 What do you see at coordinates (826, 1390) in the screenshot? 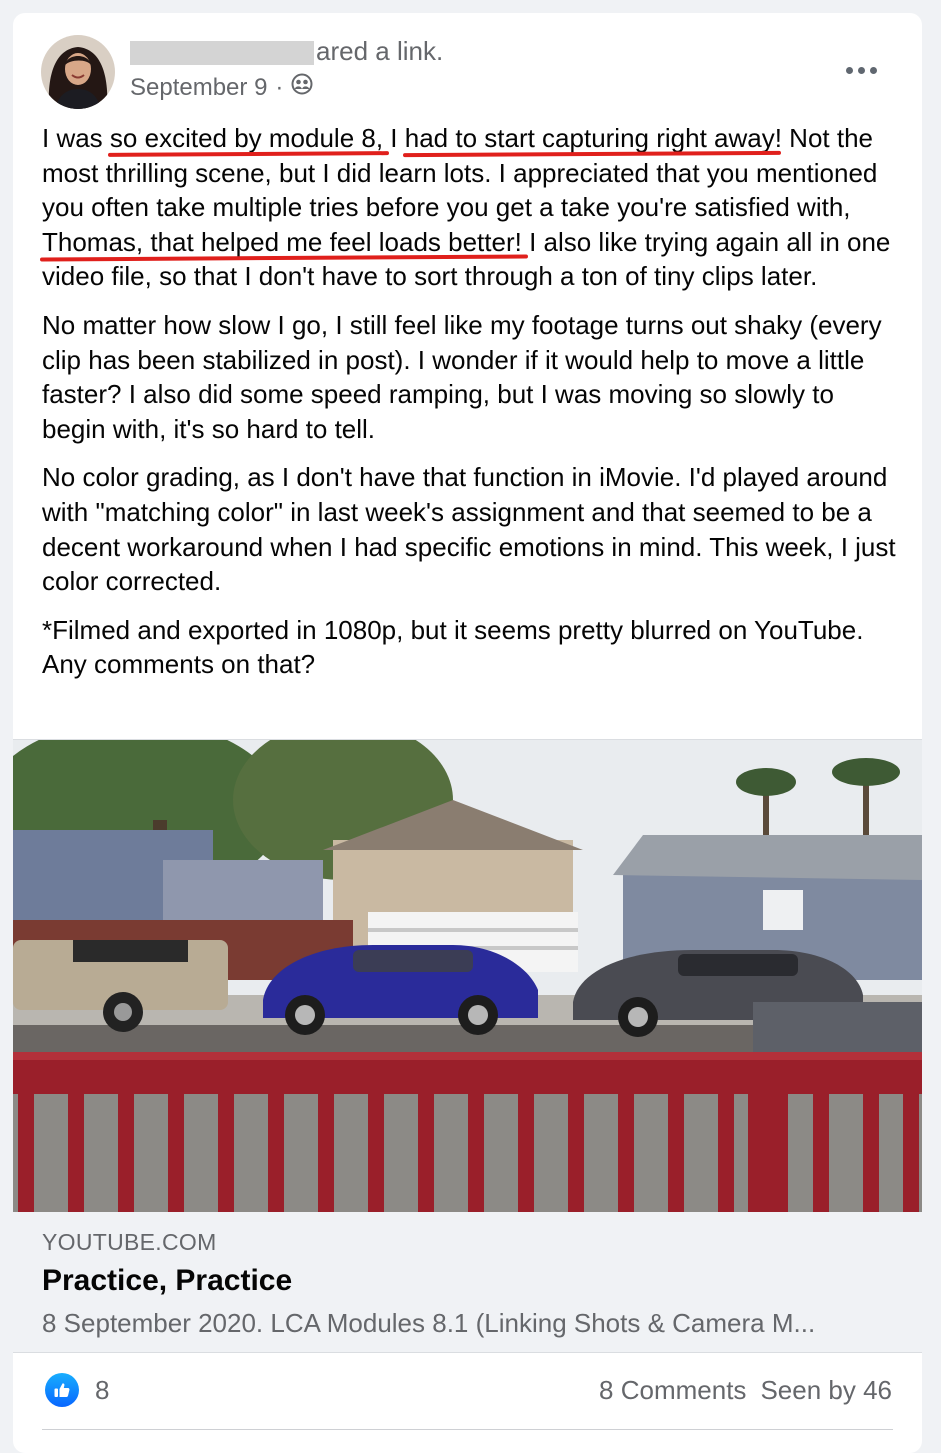
I see `seen-by-count: Seen by 46` at bounding box center [826, 1390].